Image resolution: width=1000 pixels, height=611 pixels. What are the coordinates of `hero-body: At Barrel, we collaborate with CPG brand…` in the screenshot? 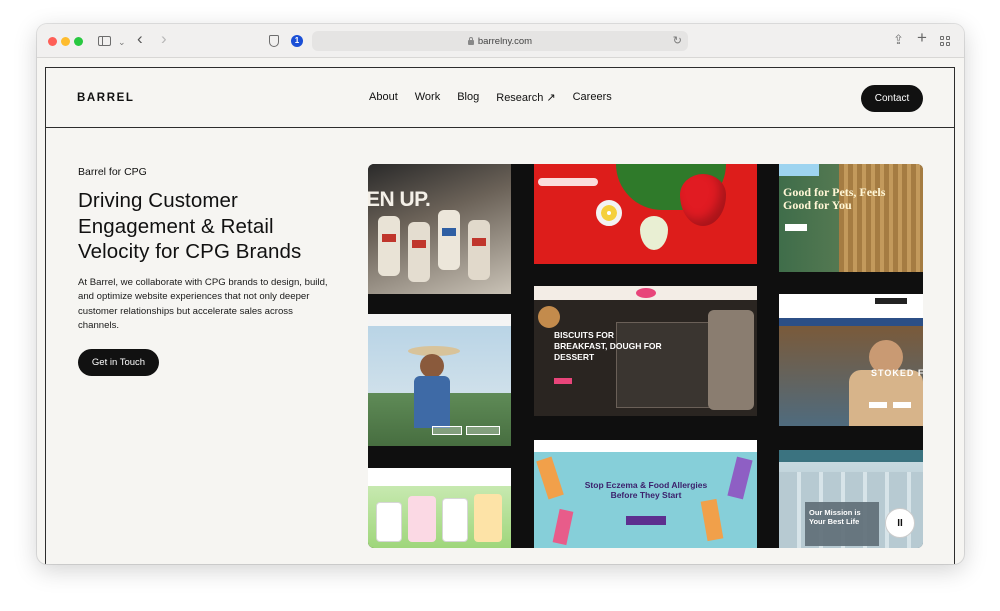 It's located at (203, 304).